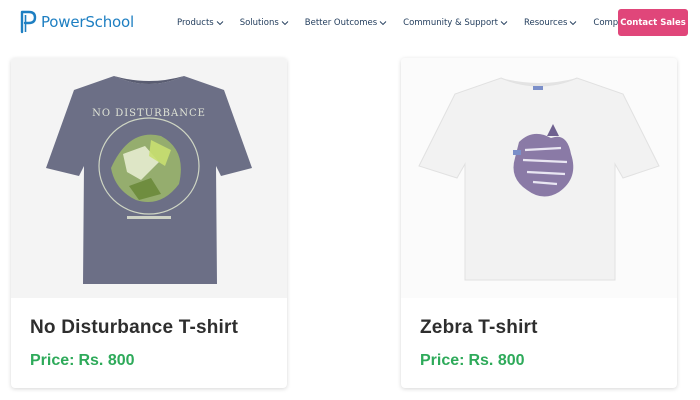 This screenshot has height=400, width=700. I want to click on product-title: No Disturbance T-shirt, so click(134, 328).